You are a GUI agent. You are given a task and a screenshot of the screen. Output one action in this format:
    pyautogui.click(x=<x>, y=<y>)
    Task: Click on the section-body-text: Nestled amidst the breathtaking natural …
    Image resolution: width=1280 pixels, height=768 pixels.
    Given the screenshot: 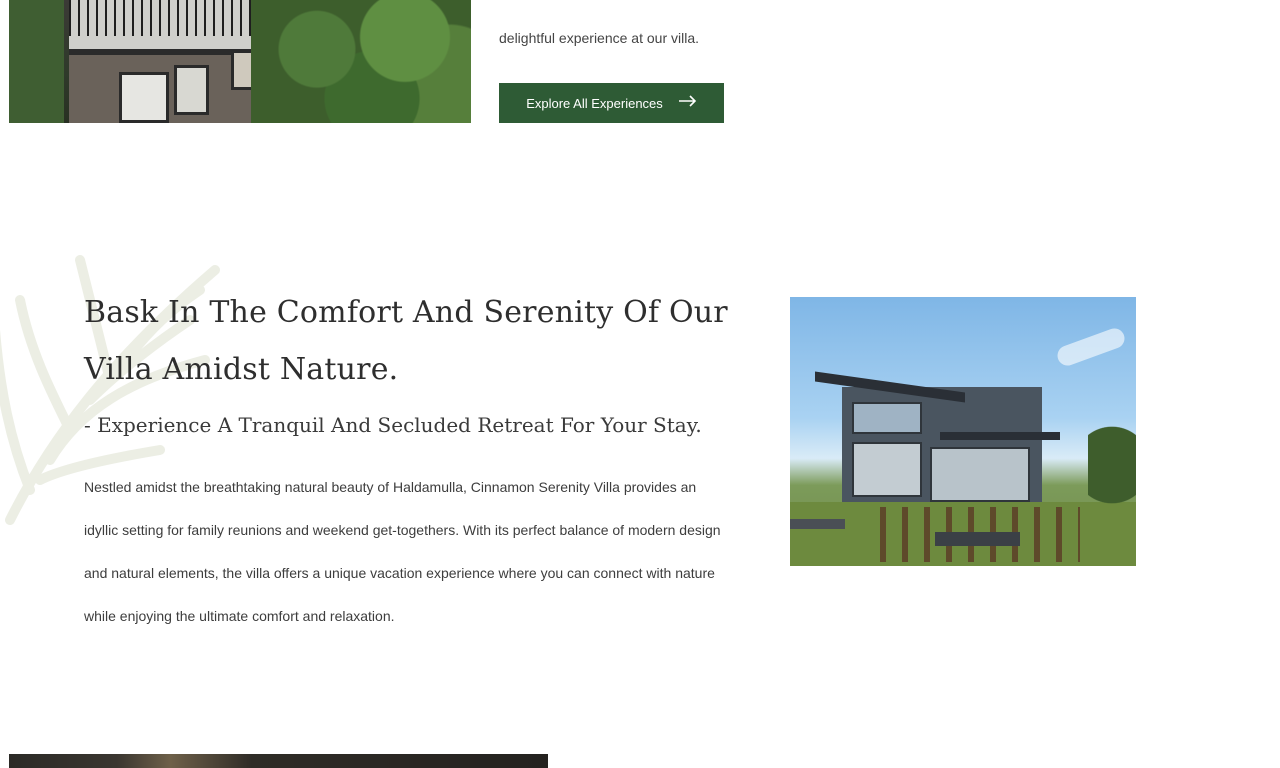 What is the action you would take?
    pyautogui.click(x=402, y=551)
    